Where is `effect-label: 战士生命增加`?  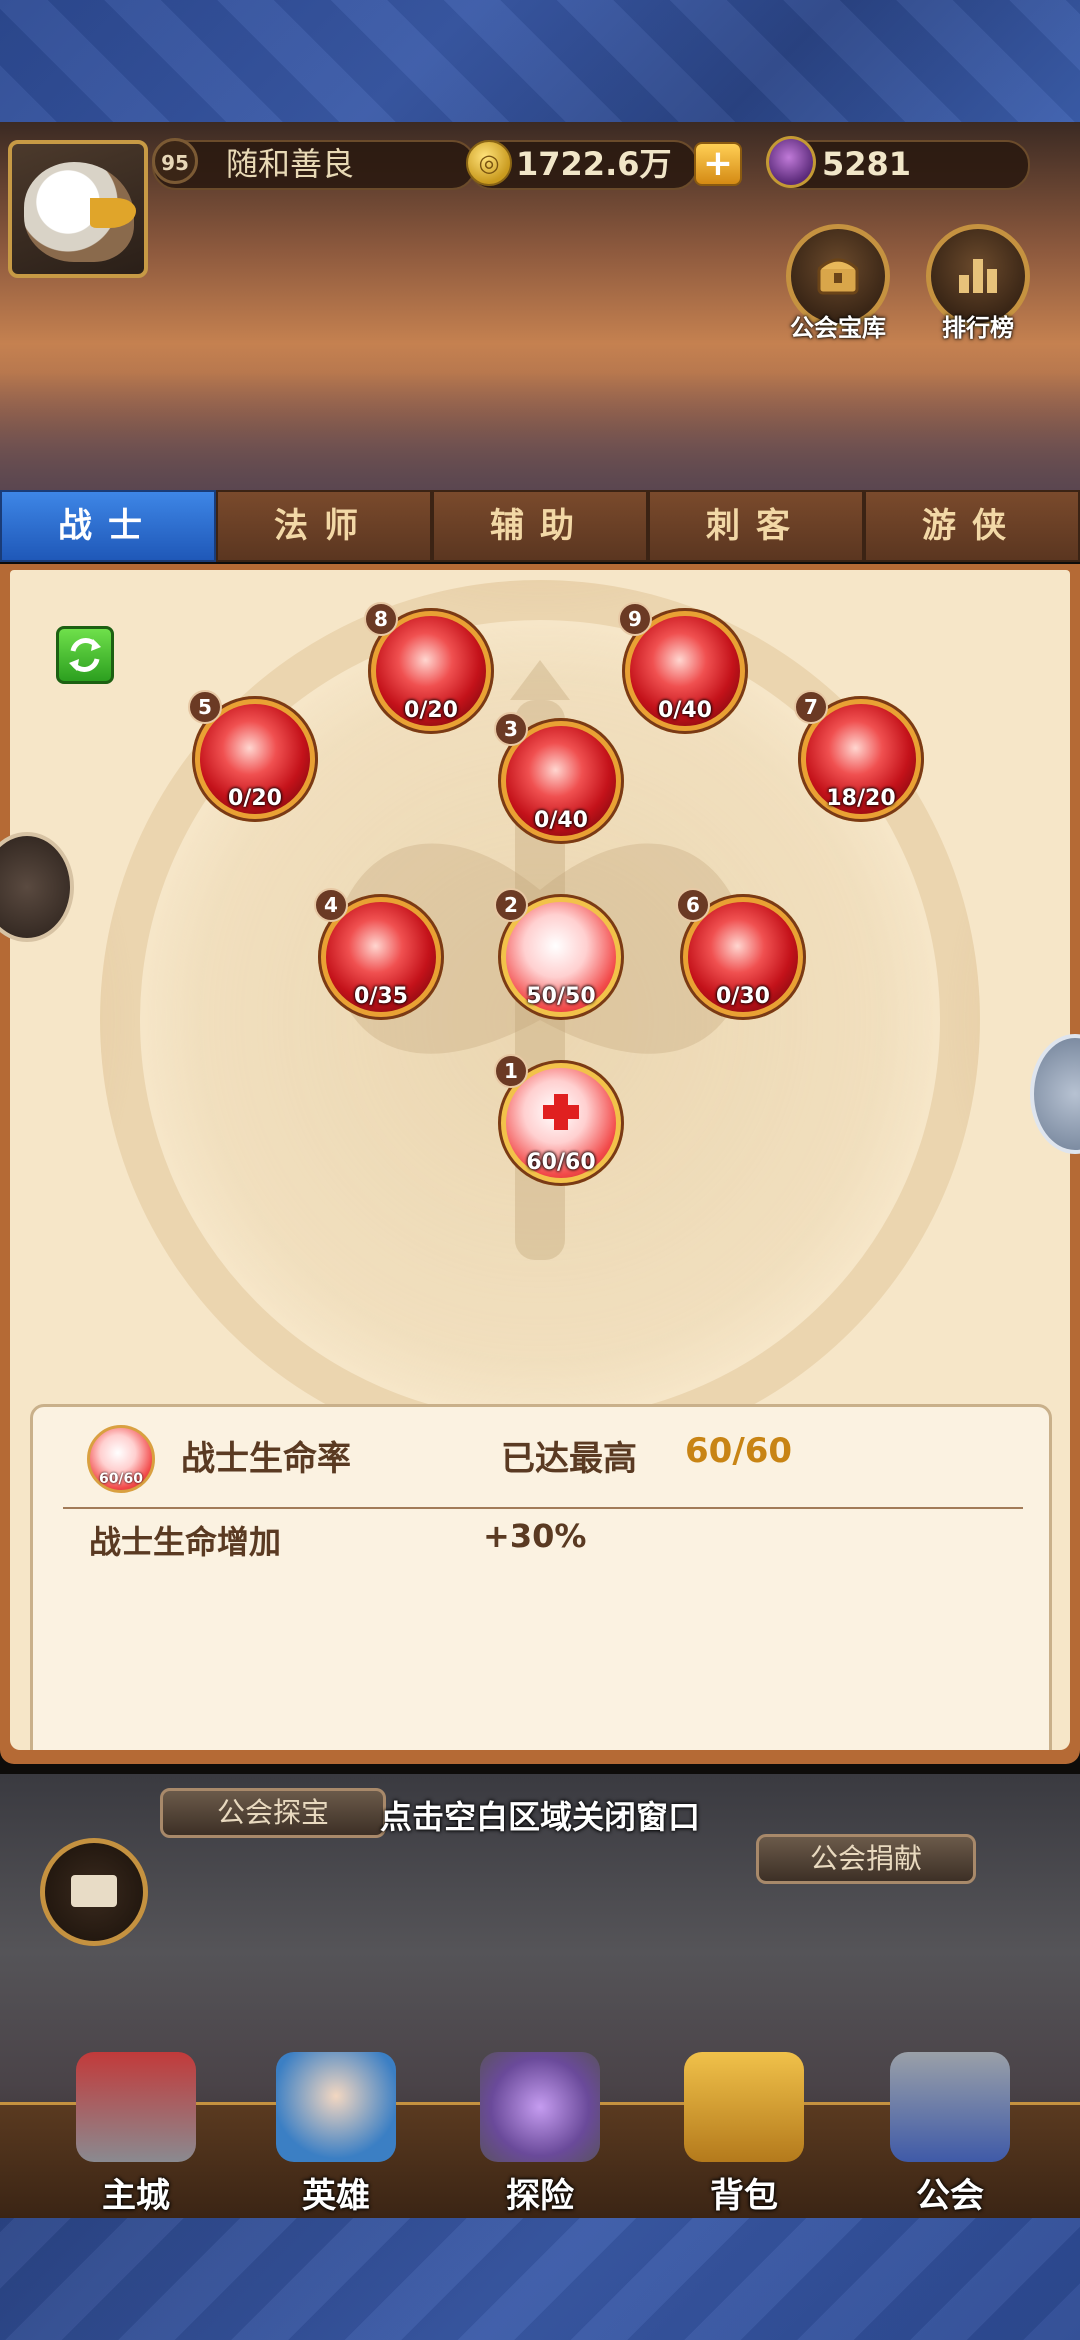 effect-label: 战士生命增加 is located at coordinates (185, 1542).